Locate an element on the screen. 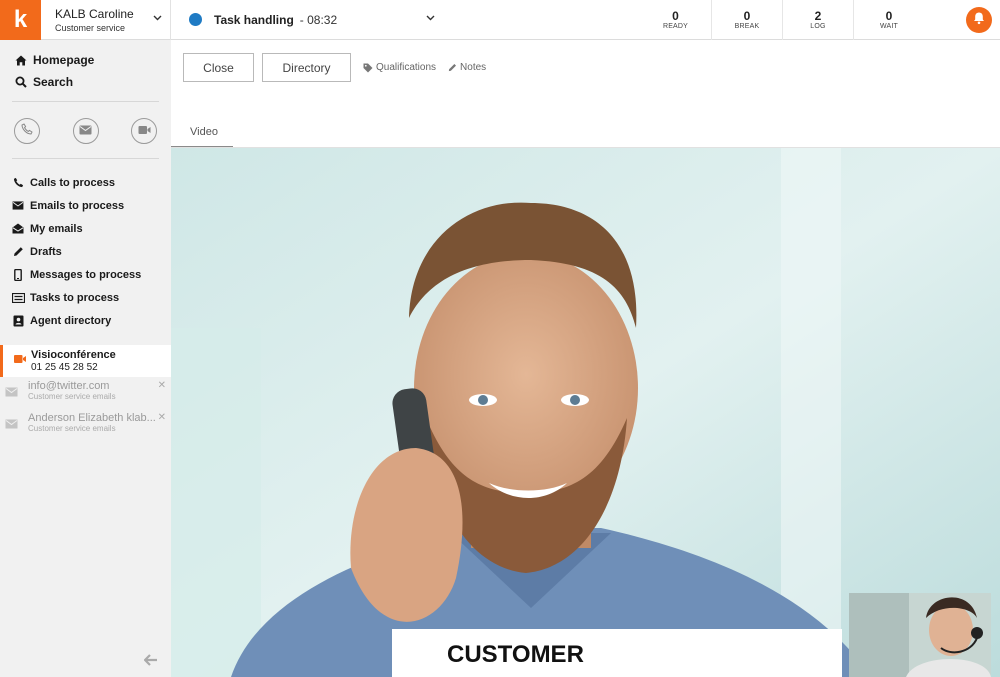 This screenshot has width=1000, height=677. sidebar-item-label: My emails is located at coordinates (56, 228).